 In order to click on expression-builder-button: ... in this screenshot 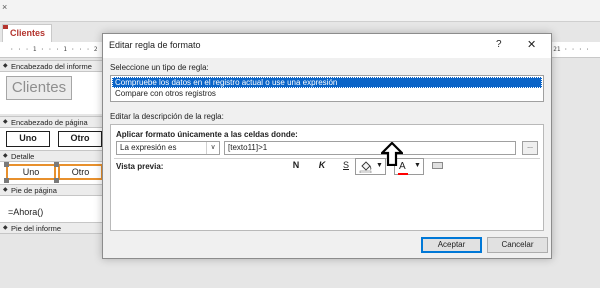, I will do `click(530, 148)`.